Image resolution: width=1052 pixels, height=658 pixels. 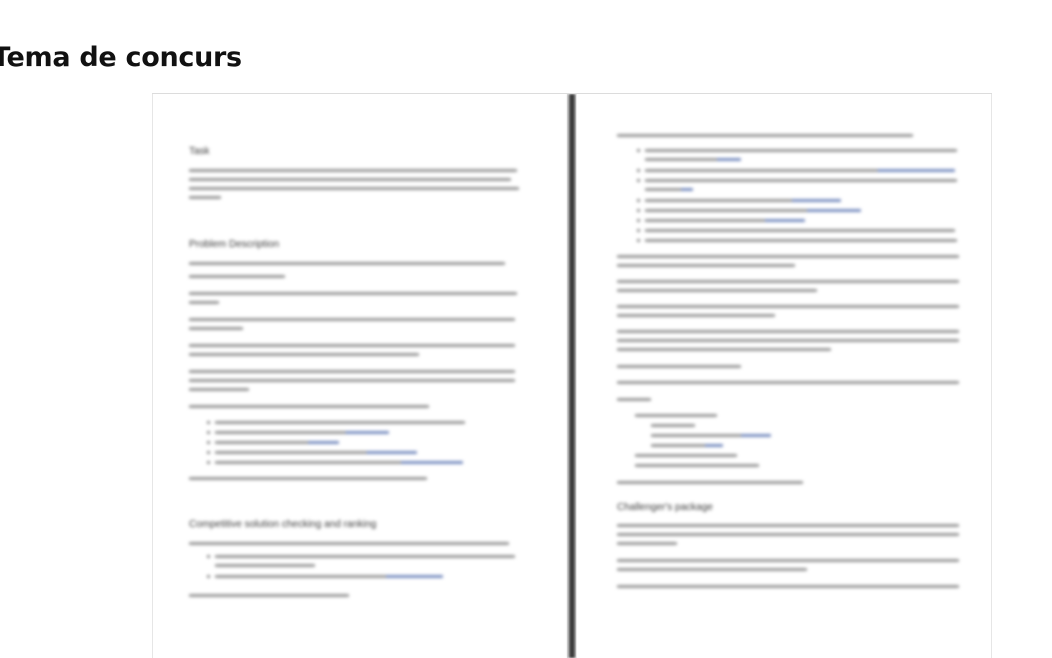 I want to click on section-heading-problem-description: Problem Description, so click(x=234, y=244).